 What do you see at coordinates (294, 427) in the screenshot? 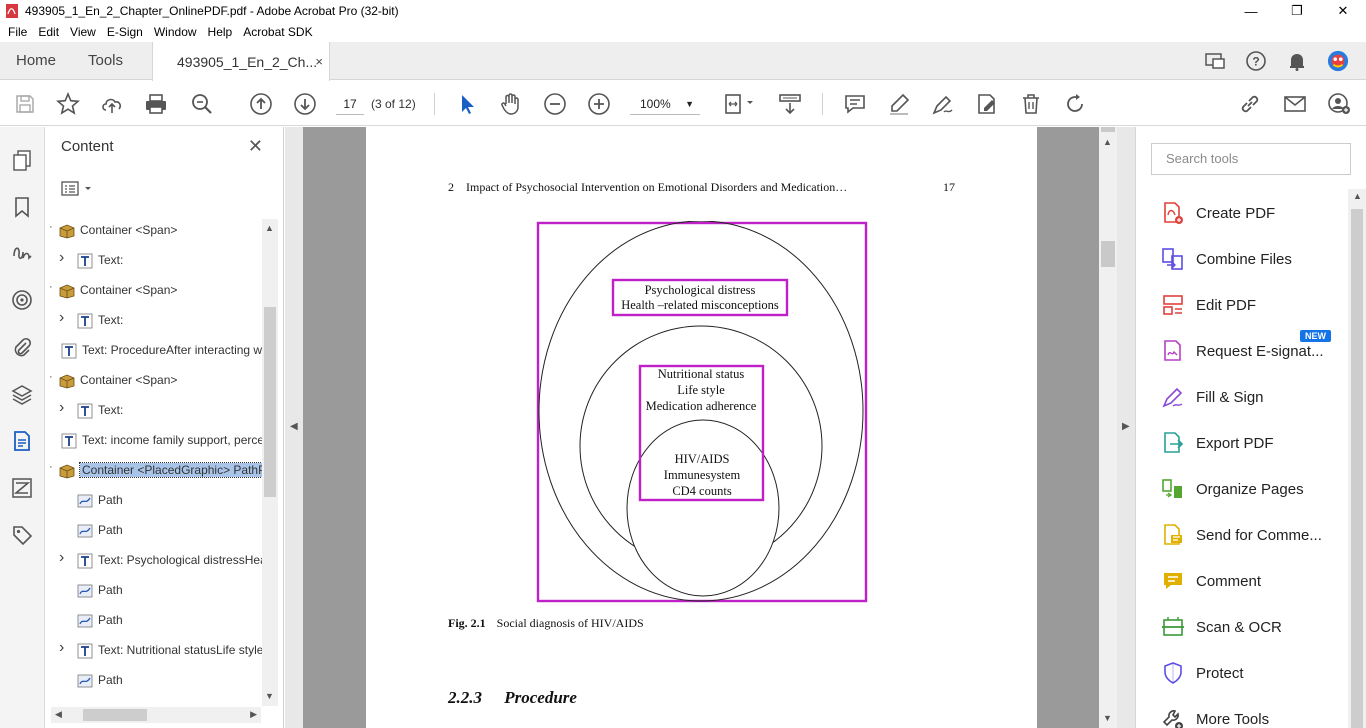
I see `collapse-left-pane-button: ◀` at bounding box center [294, 427].